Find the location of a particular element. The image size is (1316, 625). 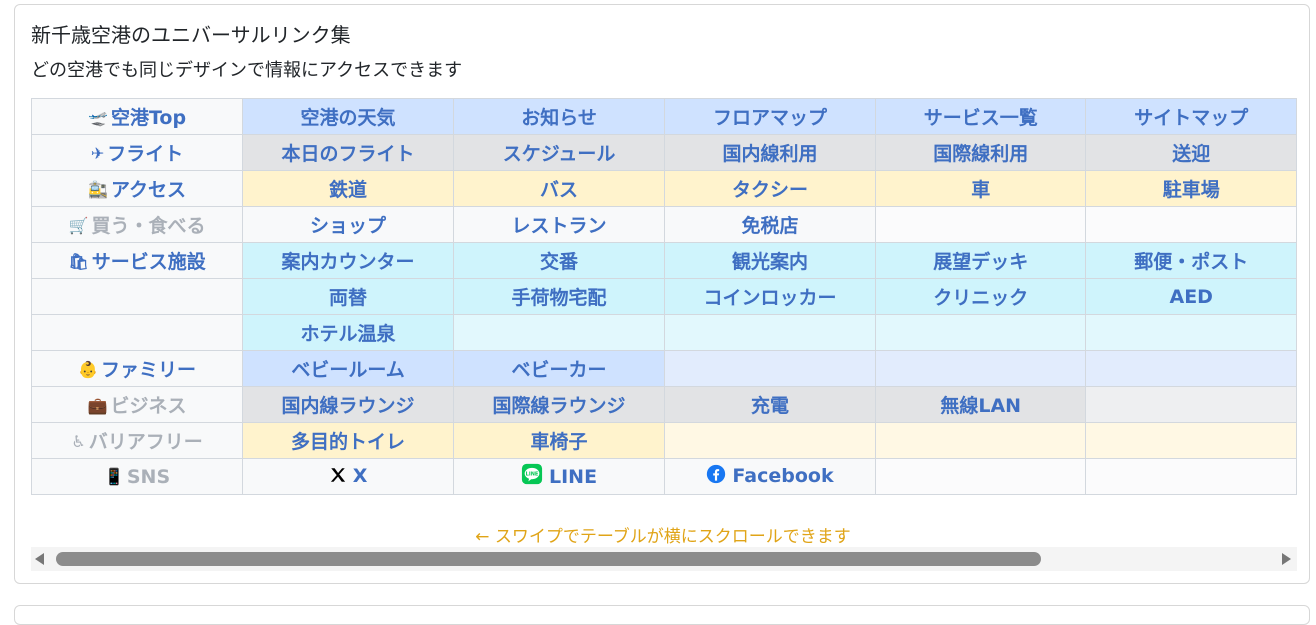

table-row: 両替 手荷物宅配 コインロッカー クリニック AED is located at coordinates (664, 296).